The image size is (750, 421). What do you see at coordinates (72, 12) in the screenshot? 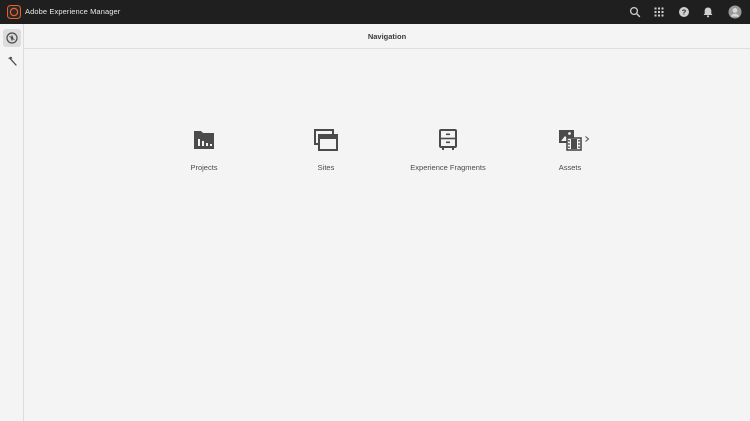
I see `app-title: Adobe Experience Manager` at bounding box center [72, 12].